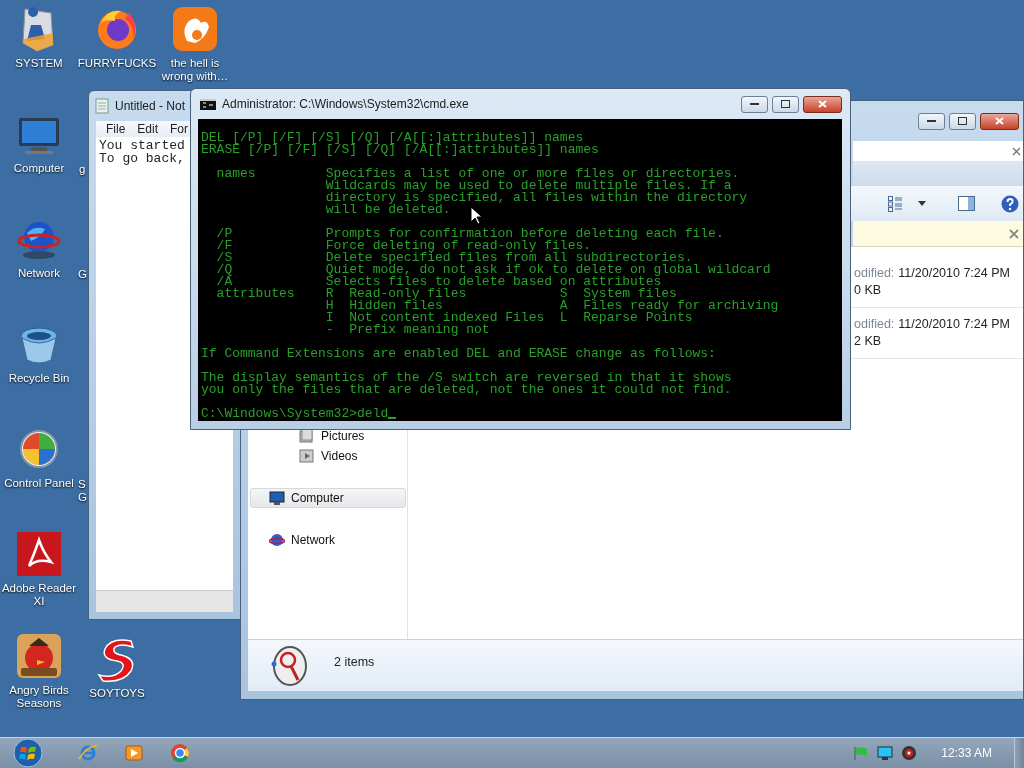 This screenshot has width=1024, height=768. I want to click on magnifier-icon, so click(290, 666).